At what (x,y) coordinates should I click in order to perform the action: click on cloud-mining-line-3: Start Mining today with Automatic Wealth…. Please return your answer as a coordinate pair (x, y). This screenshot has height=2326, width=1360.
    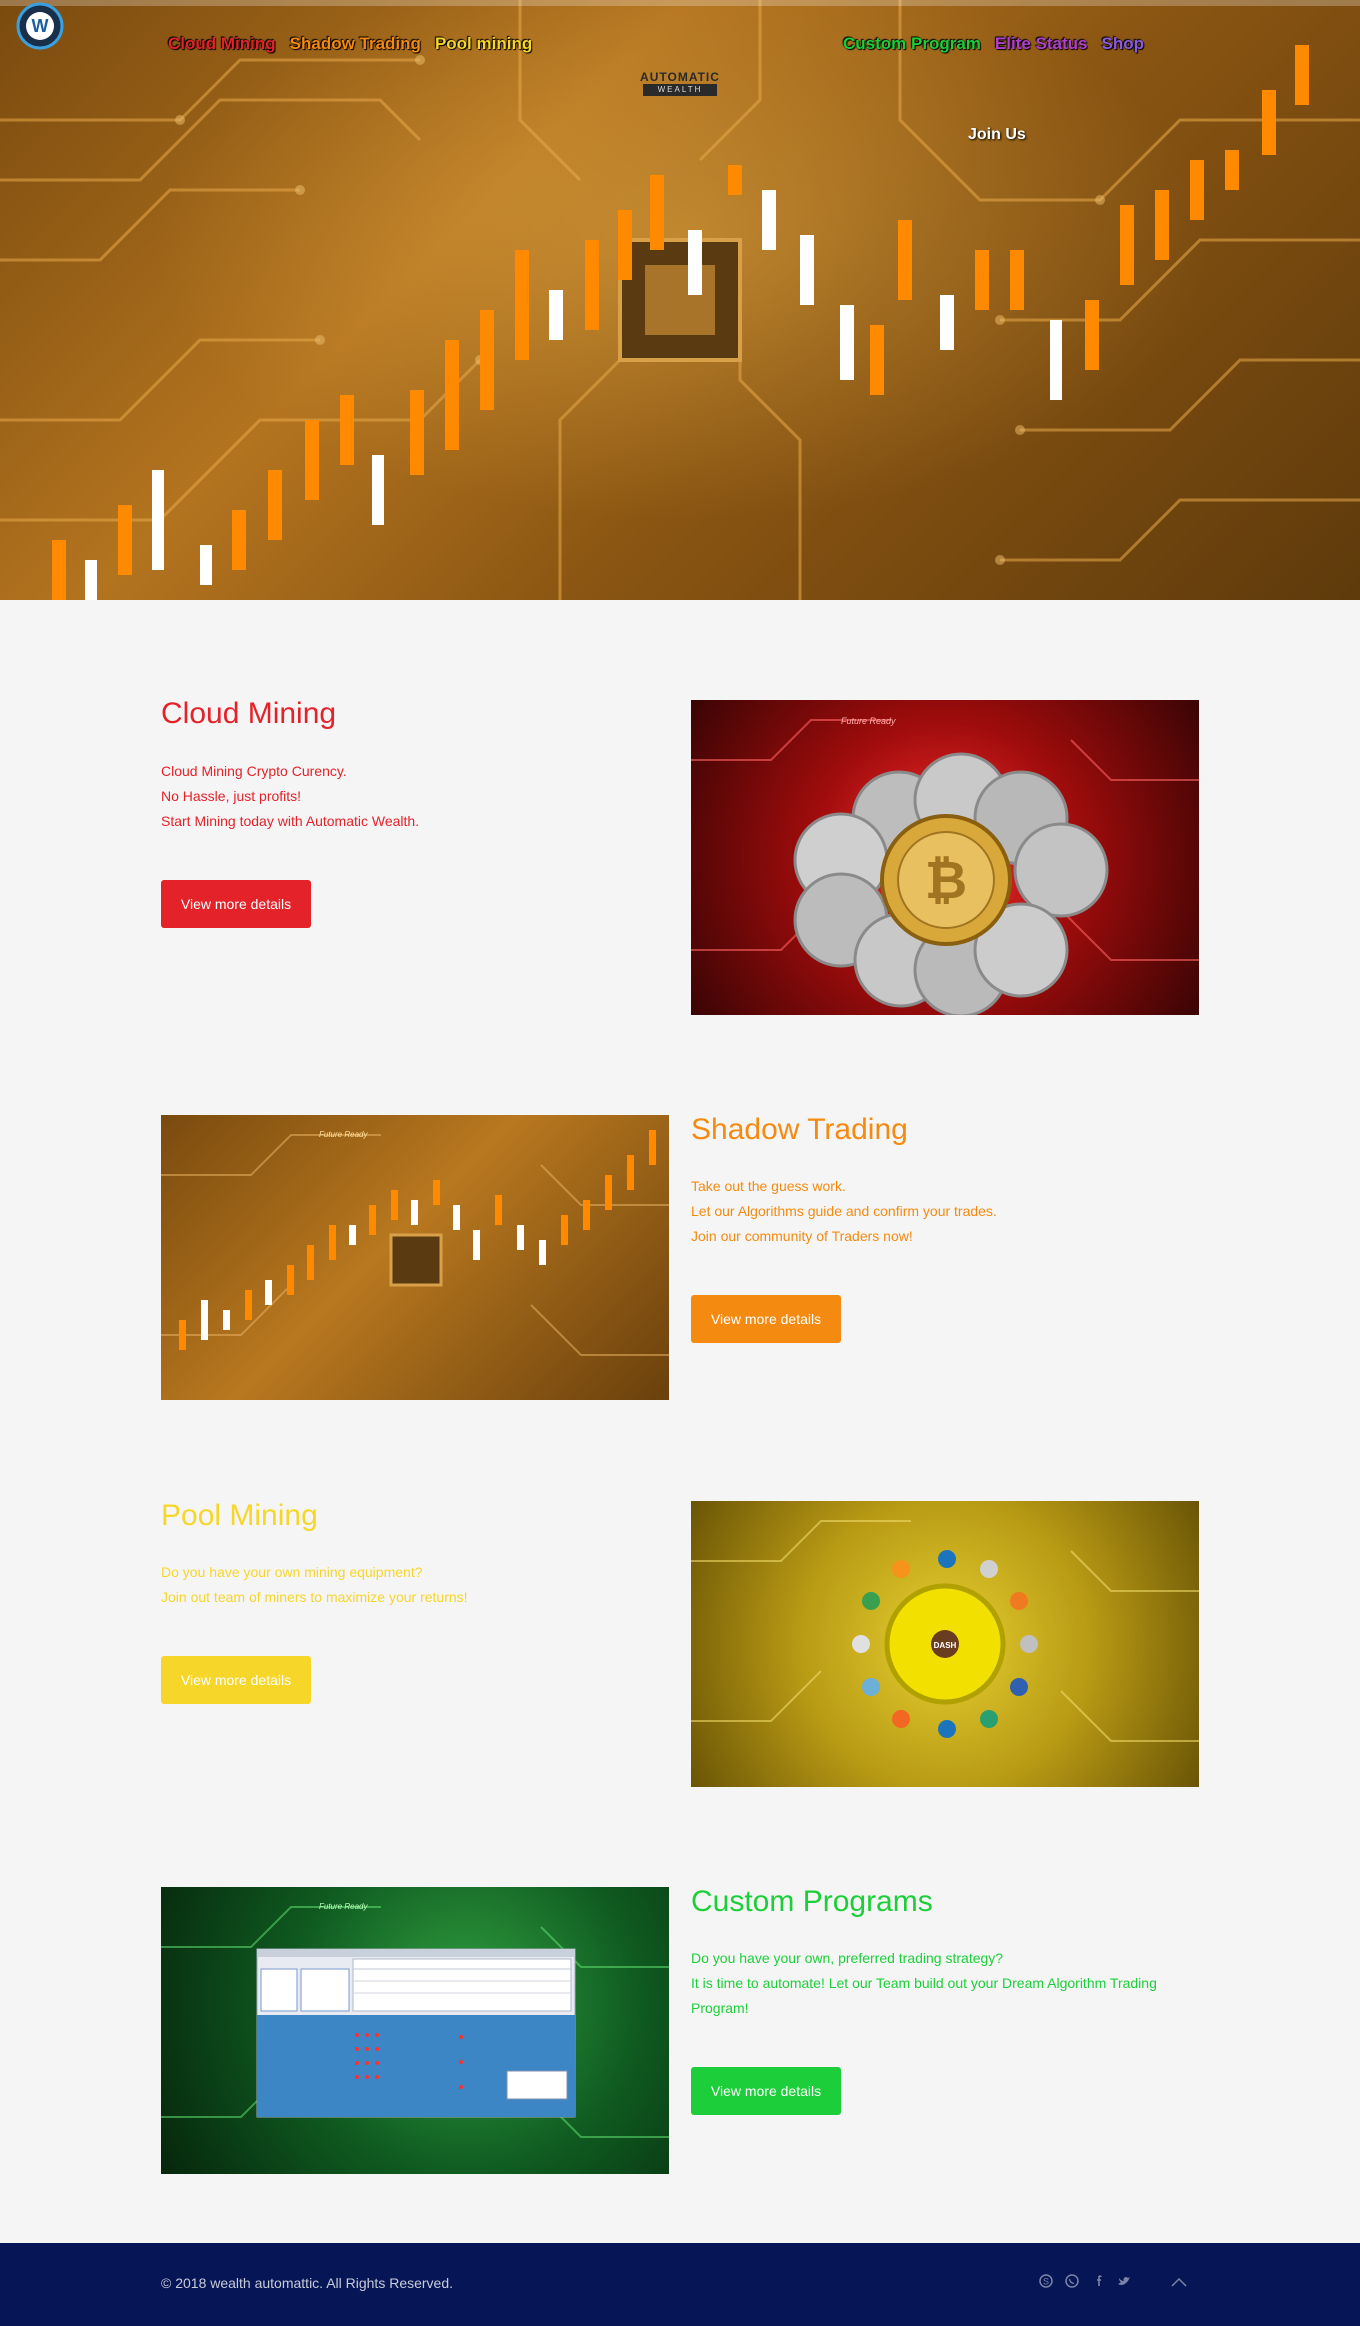
    Looking at the image, I should click on (290, 821).